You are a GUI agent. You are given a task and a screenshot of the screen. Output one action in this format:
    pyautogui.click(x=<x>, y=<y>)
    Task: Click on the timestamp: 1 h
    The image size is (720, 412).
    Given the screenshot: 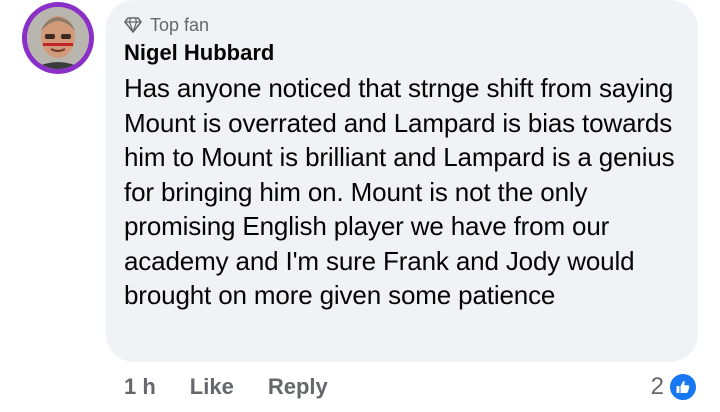 What is the action you would take?
    pyautogui.click(x=140, y=387)
    